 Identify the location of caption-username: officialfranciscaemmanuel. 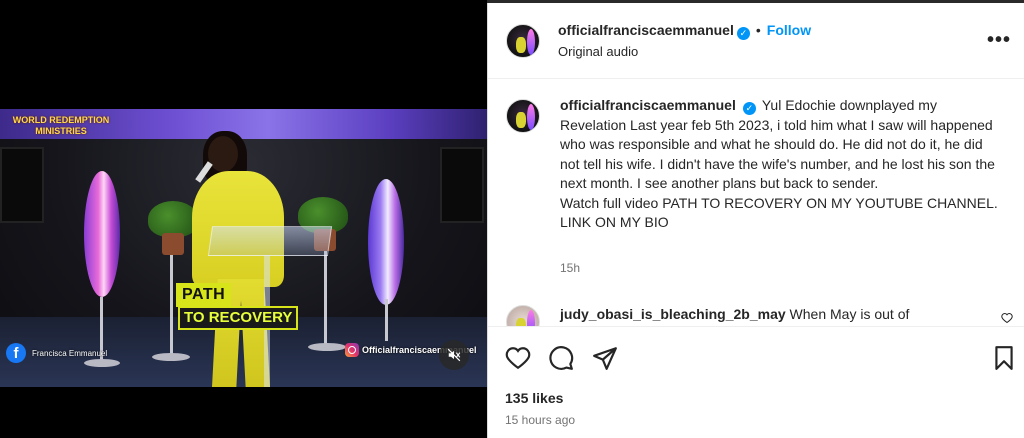
(648, 105).